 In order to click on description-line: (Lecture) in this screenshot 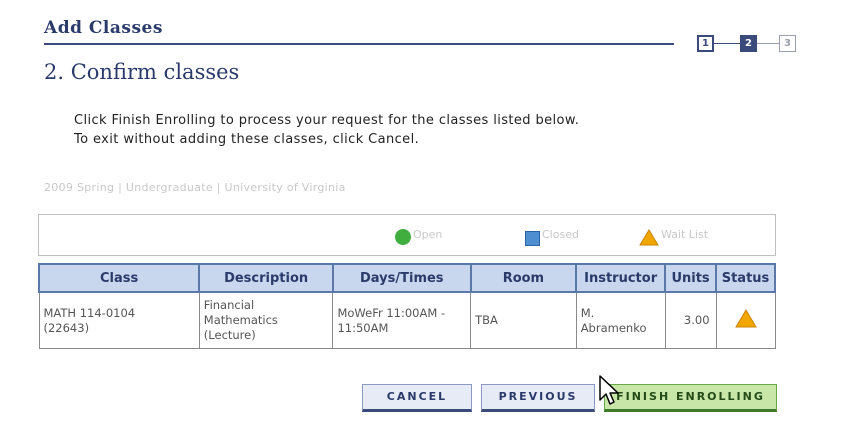, I will do `click(229, 335)`.